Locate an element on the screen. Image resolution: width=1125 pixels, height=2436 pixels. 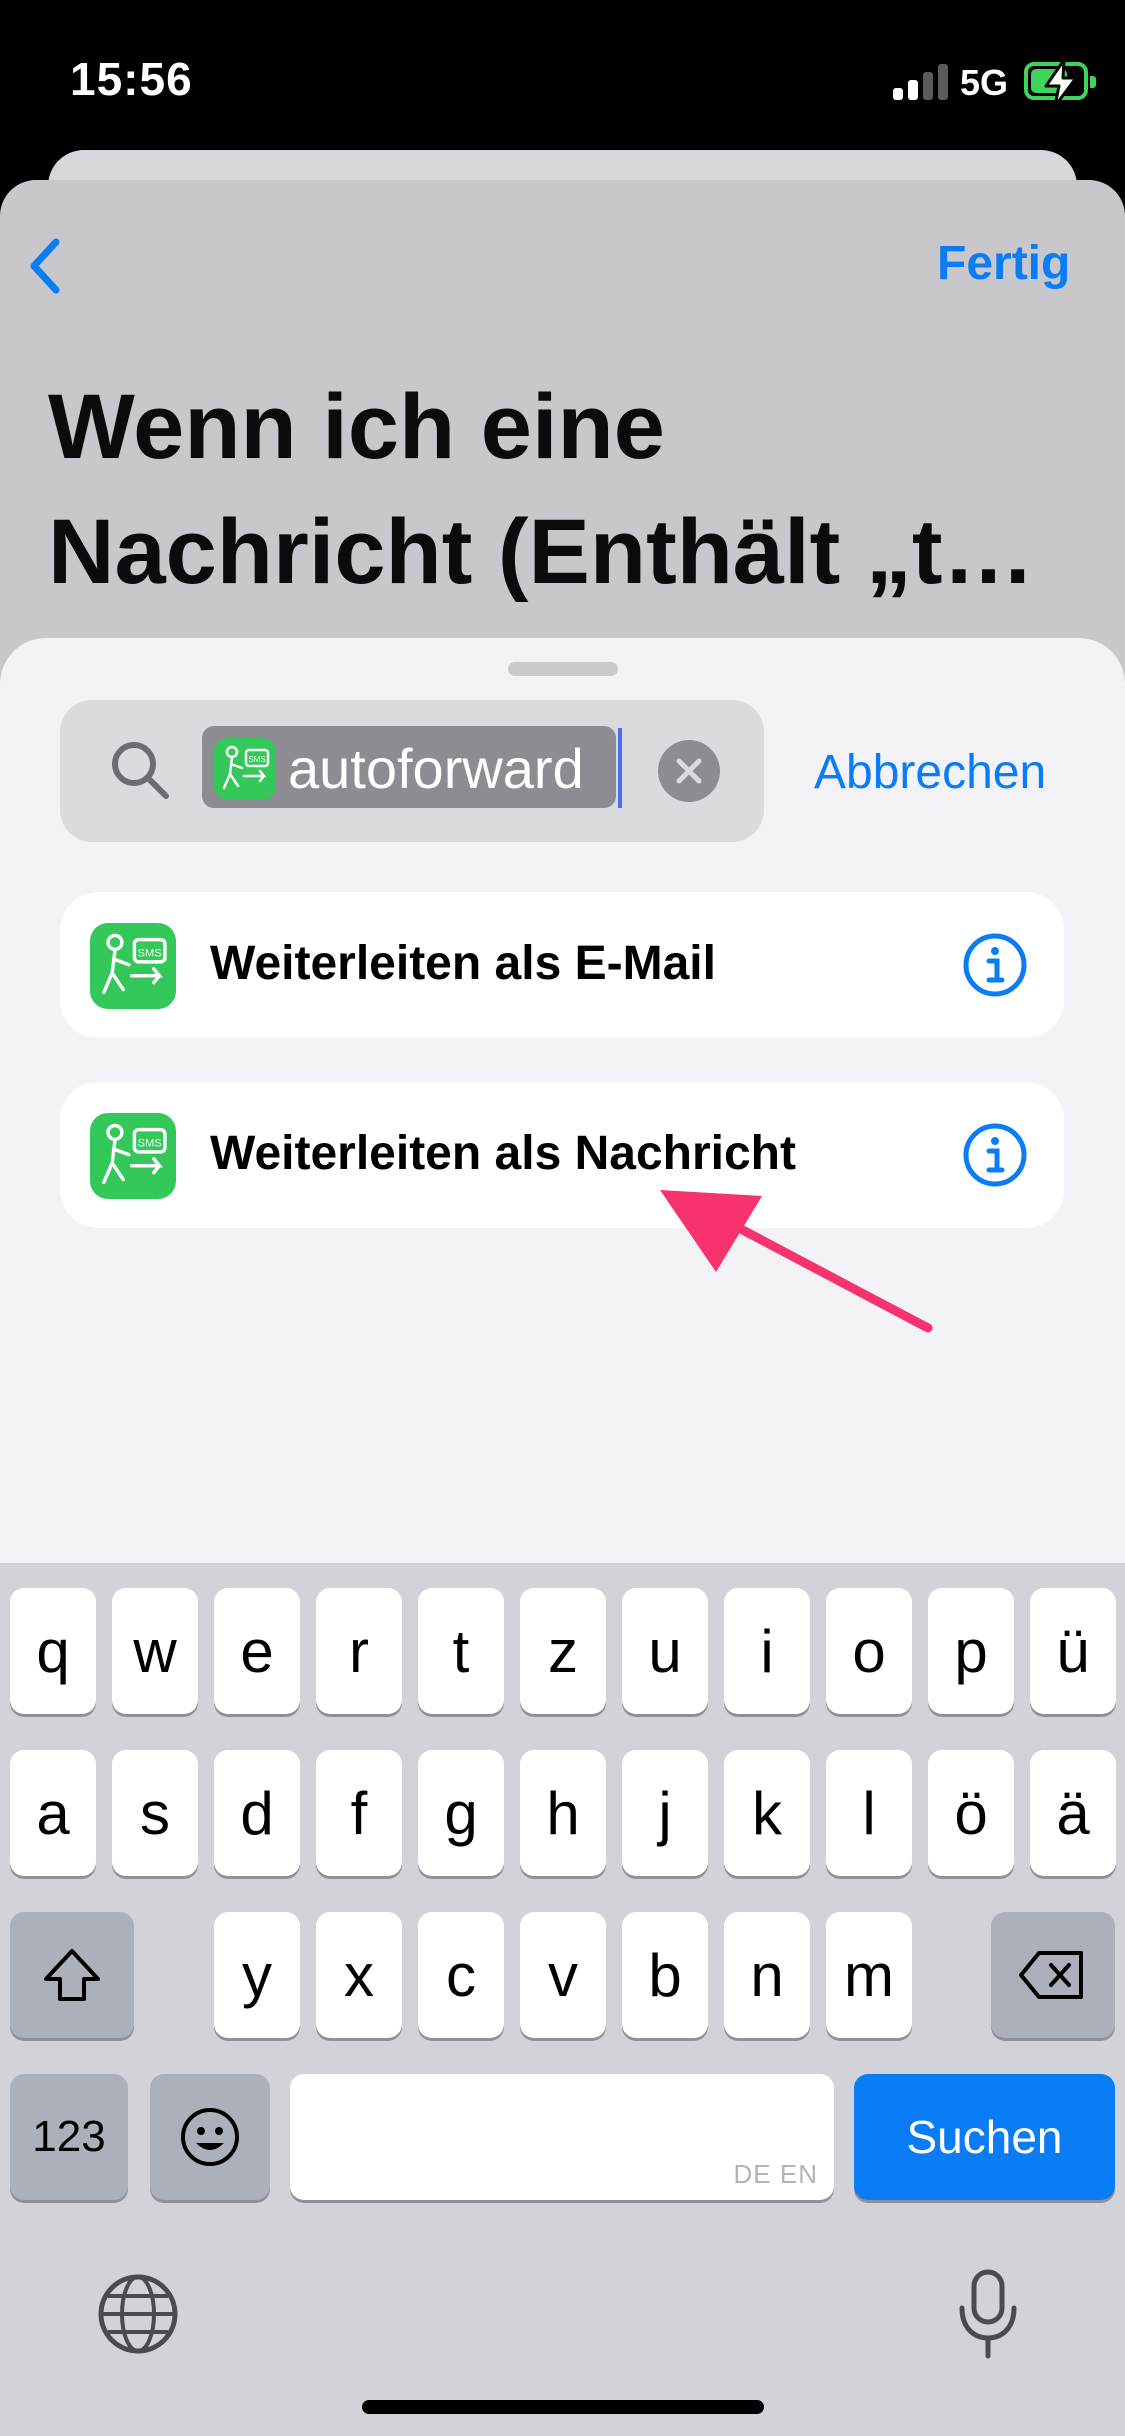
backspace-icon is located at coordinates (1051, 1975).